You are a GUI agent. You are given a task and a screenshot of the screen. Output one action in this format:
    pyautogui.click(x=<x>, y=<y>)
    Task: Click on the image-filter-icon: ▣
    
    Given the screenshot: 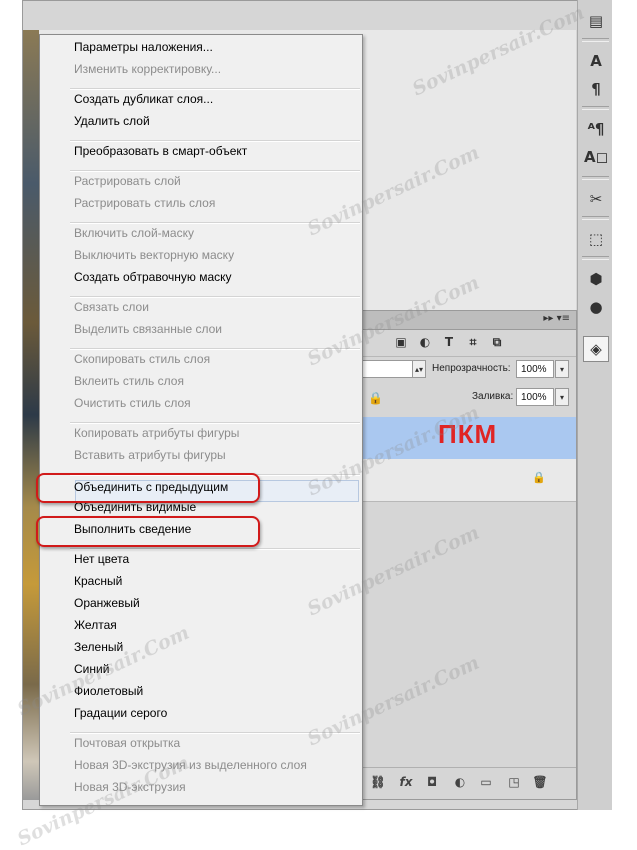 What is the action you would take?
    pyautogui.click(x=401, y=342)
    